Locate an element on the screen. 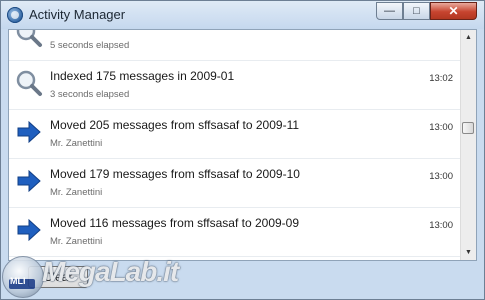  activity-item: 5 seconds elapsed is located at coordinates (235, 45).